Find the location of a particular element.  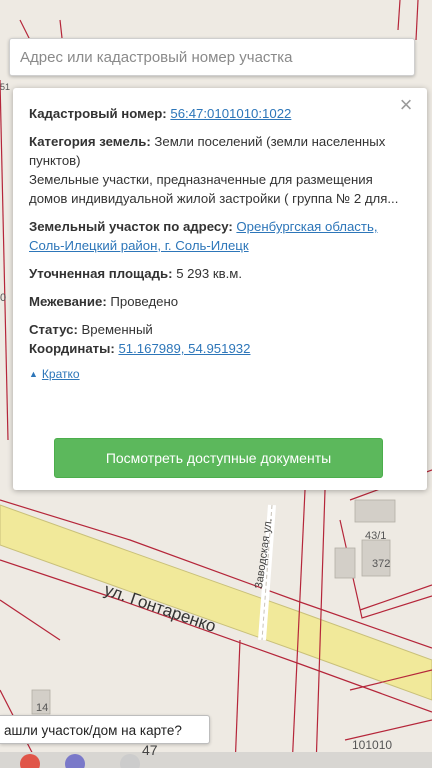

plot-label-372: 372 is located at coordinates (381, 564).